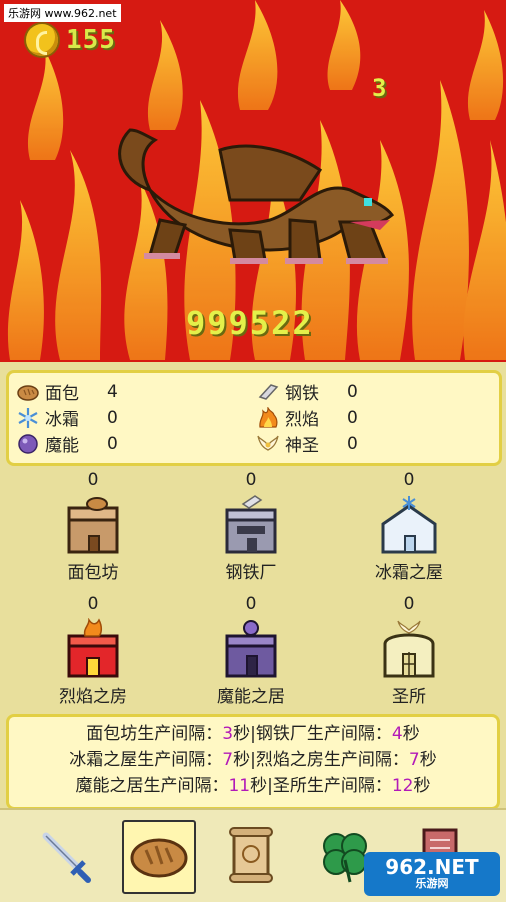 Image resolution: width=506 pixels, height=902 pixels. I want to click on magic-orb-icon, so click(28, 443).